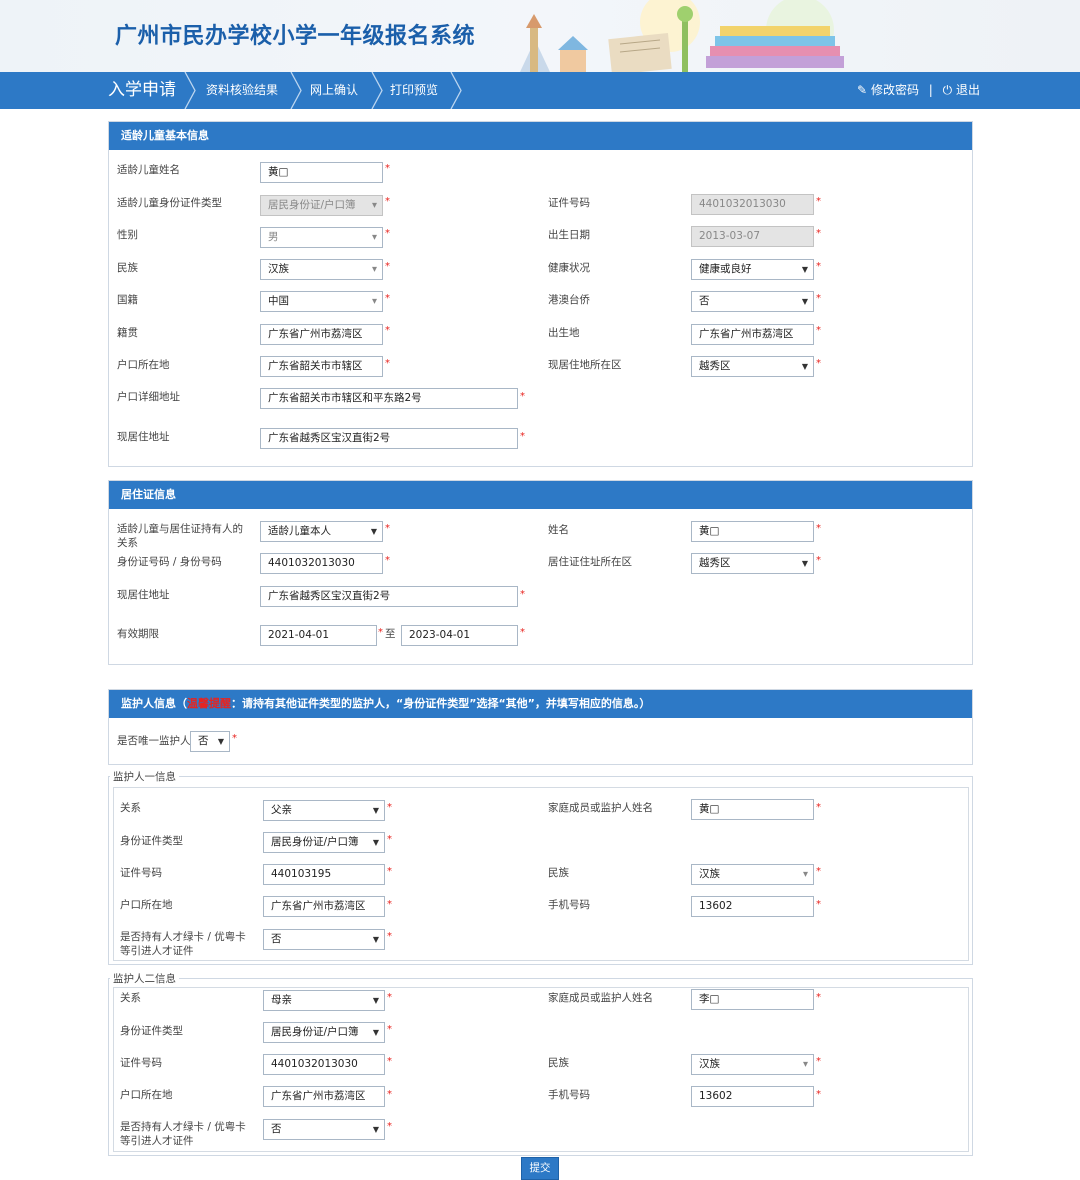  What do you see at coordinates (130, 808) in the screenshot?
I see `g1-relation-label: 关系` at bounding box center [130, 808].